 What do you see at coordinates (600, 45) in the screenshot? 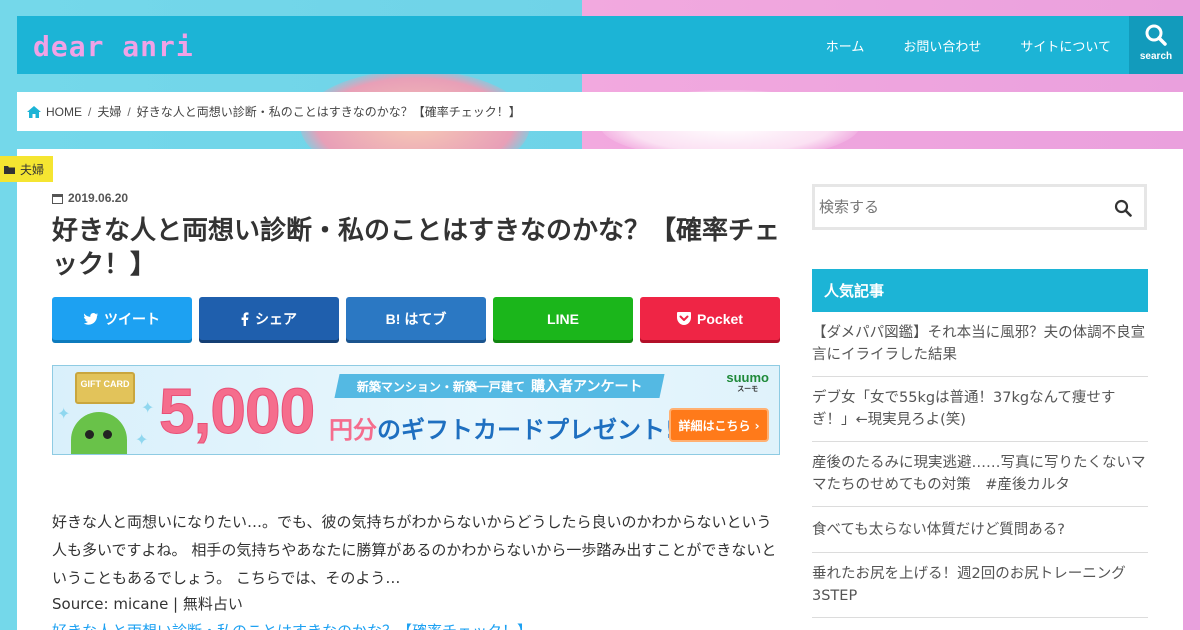
I see `site-header: dear anri ホーム お問い合わせ サイトについて search` at bounding box center [600, 45].